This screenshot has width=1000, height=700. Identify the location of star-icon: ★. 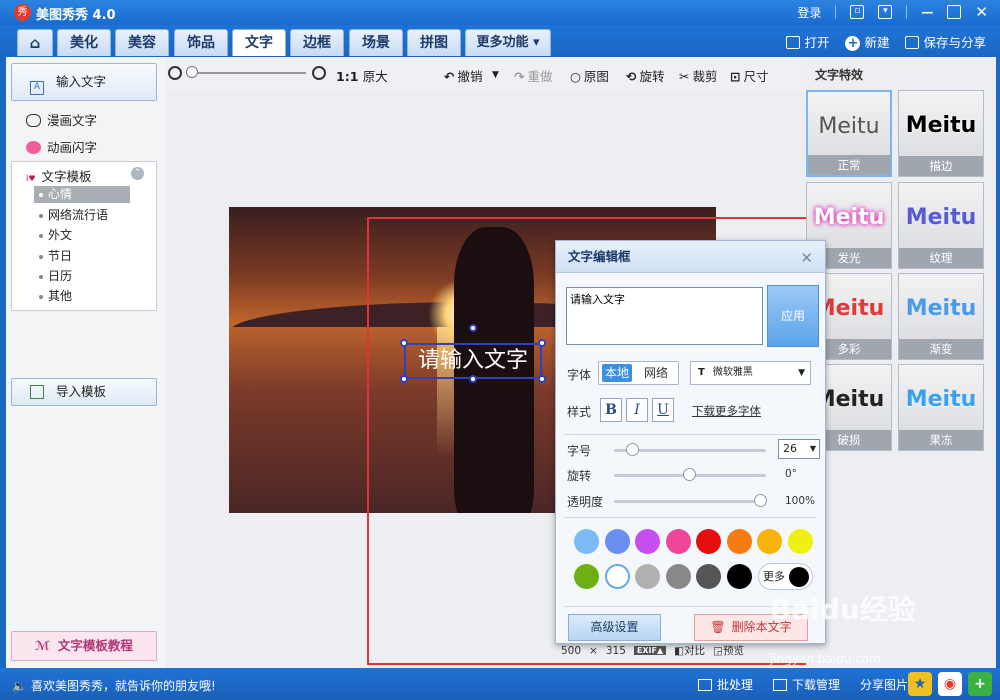
(920, 684).